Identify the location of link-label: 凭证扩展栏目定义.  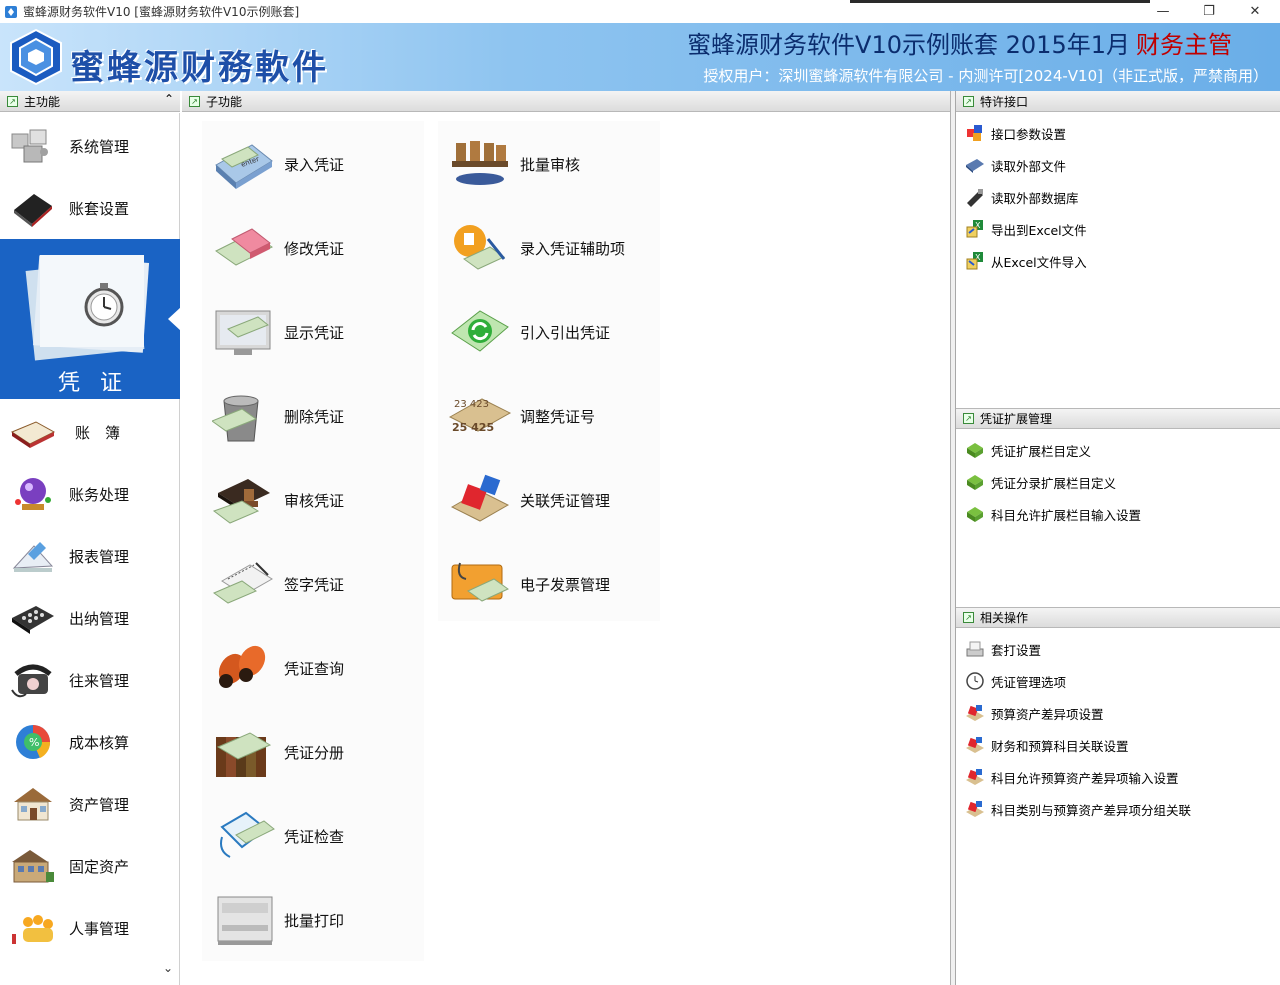
(1041, 451).